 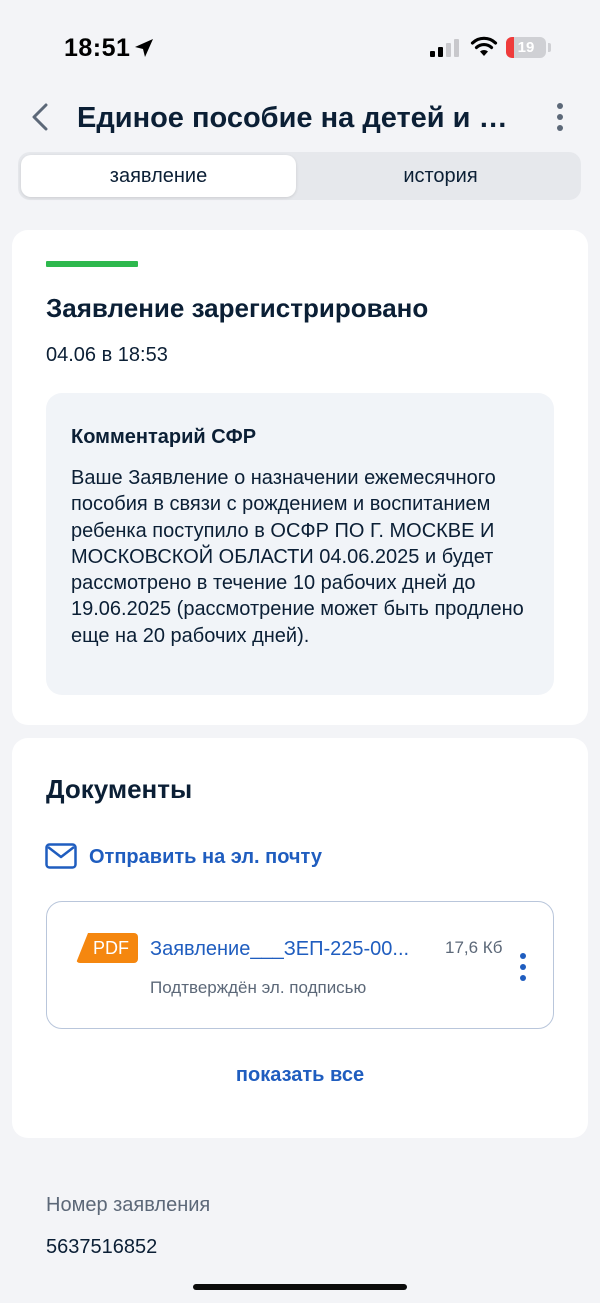 What do you see at coordinates (300, 48) in the screenshot?
I see `status-bar: 18:51 19` at bounding box center [300, 48].